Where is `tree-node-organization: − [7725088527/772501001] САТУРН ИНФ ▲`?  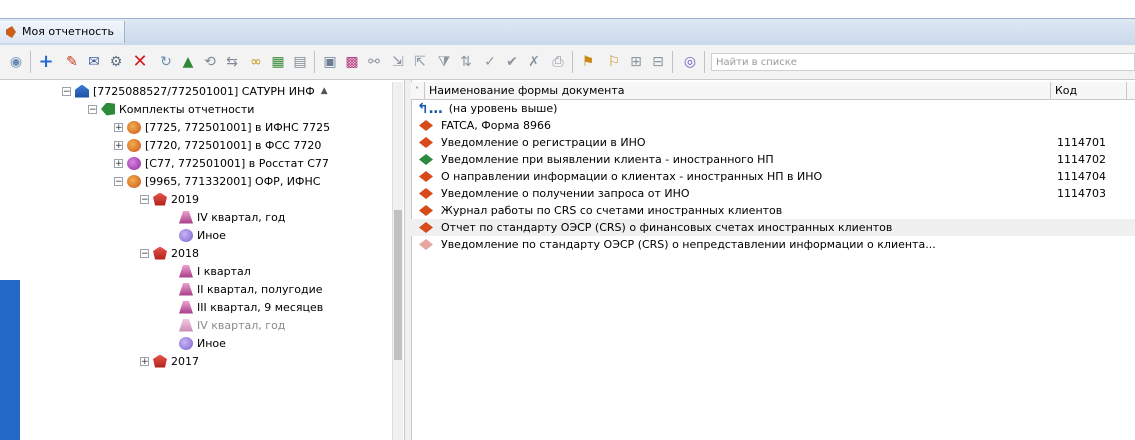
tree-node-organization: − [7725088527/772501001] САТУРН ИНФ ▲ is located at coordinates (195, 91).